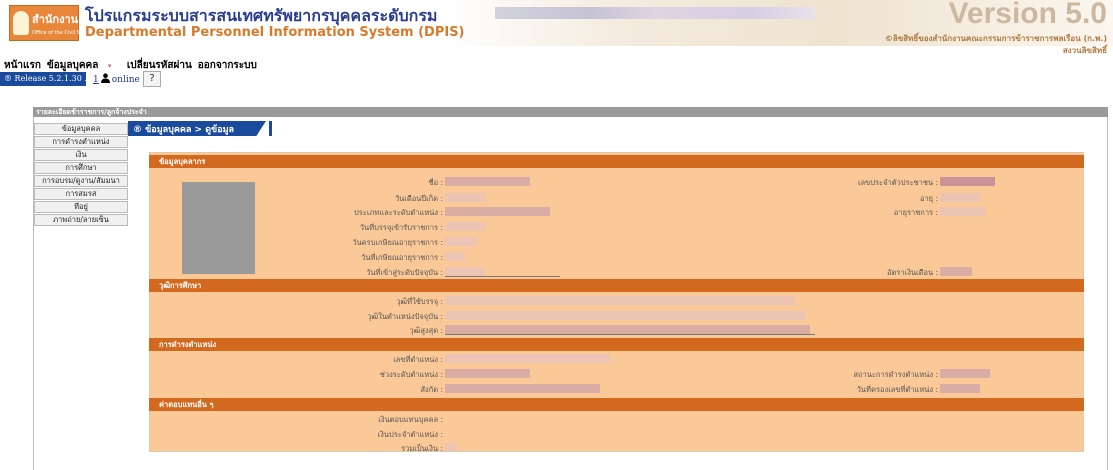  I want to click on copyright-reserved-text: สงวนลิขสิทธิ์, so click(1084, 50).